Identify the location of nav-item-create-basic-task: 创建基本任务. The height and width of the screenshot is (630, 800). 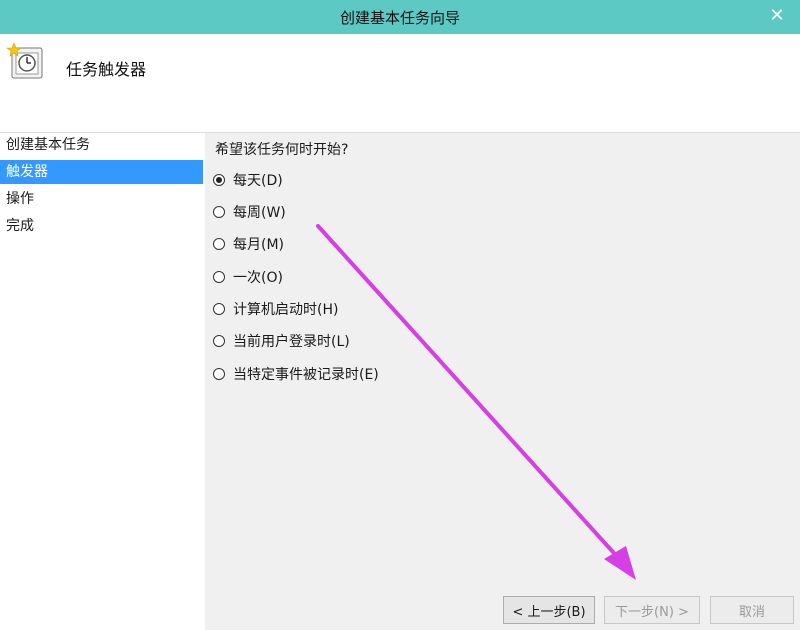
(101, 145).